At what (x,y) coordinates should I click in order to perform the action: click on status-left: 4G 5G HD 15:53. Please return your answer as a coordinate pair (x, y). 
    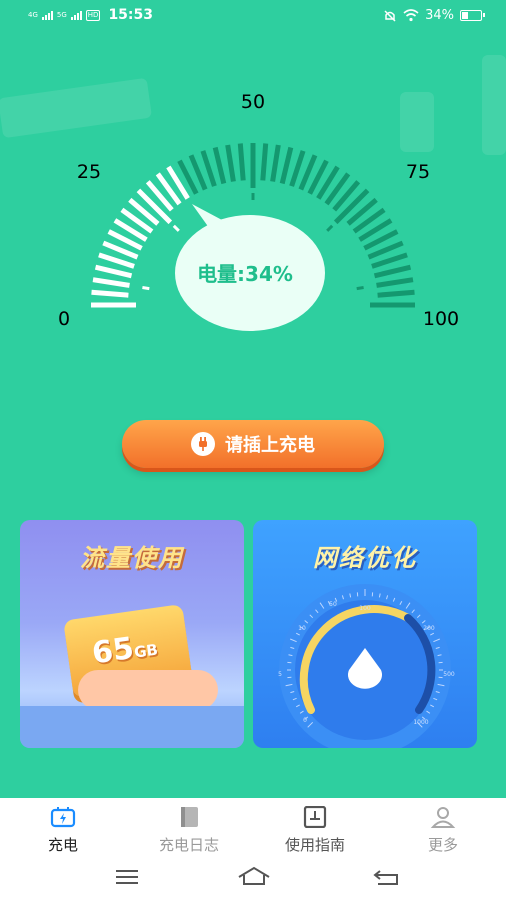
    Looking at the image, I should click on (90, 15).